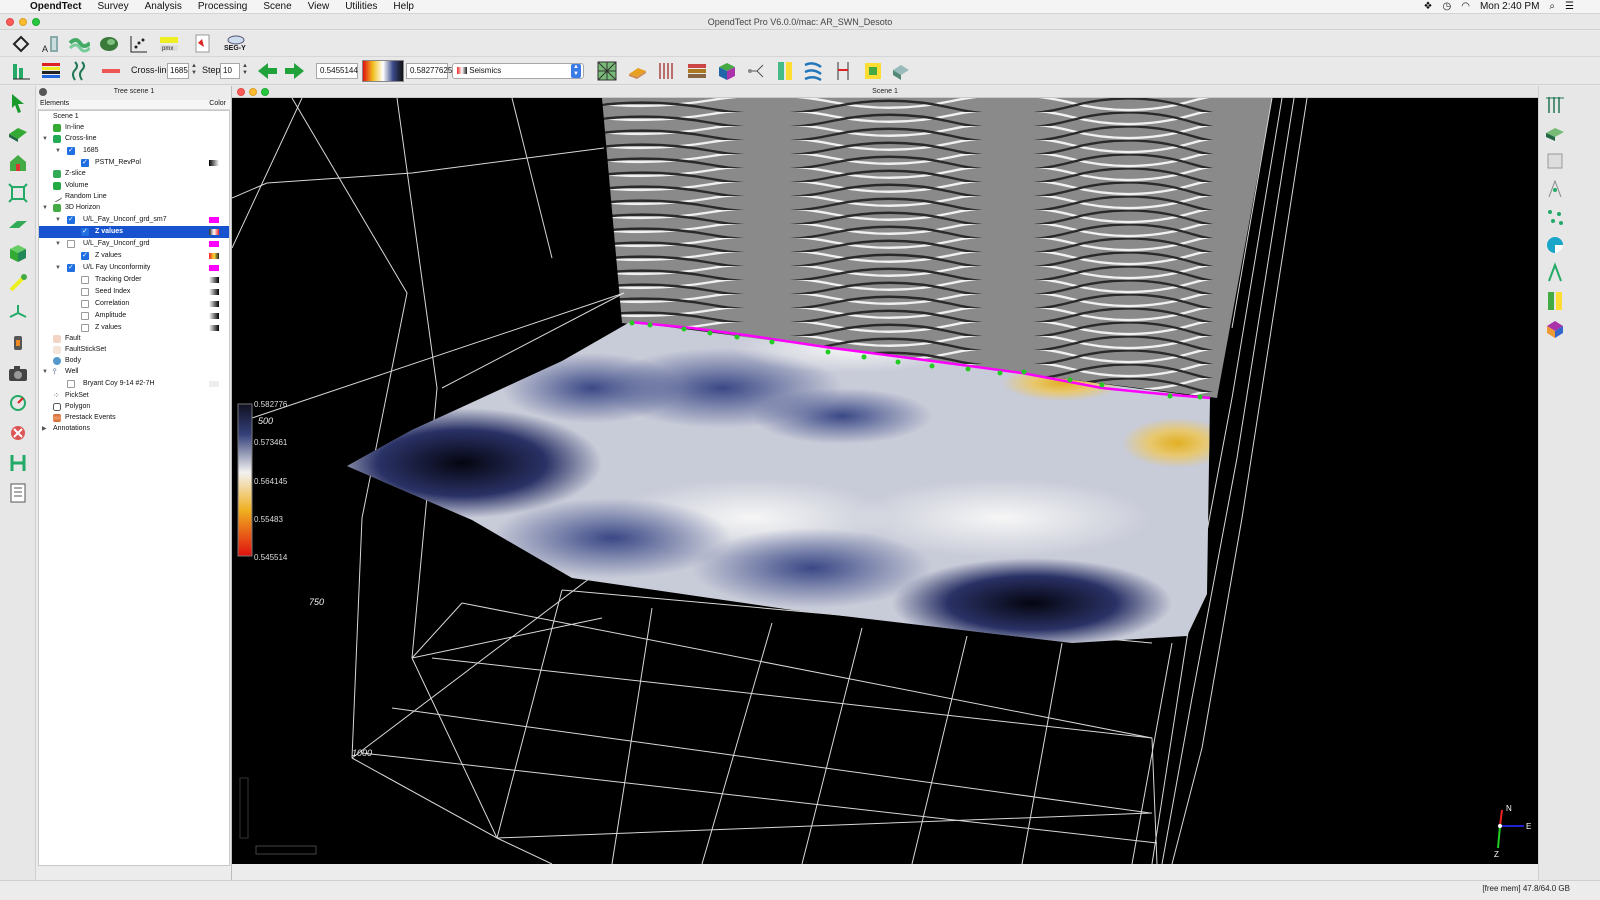 The height and width of the screenshot is (900, 1600). What do you see at coordinates (236, 44) in the screenshot?
I see `segy-import-icon: SEG-Y` at bounding box center [236, 44].